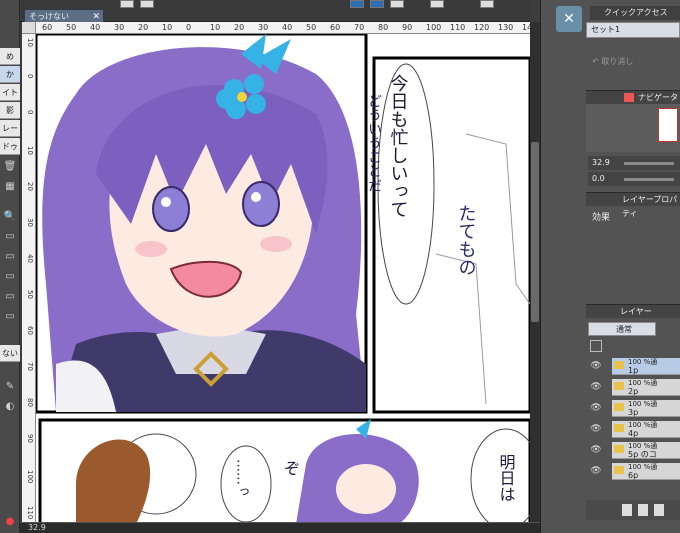 The height and width of the screenshot is (533, 680). I want to click on left-side-label: ない, so click(10, 353).